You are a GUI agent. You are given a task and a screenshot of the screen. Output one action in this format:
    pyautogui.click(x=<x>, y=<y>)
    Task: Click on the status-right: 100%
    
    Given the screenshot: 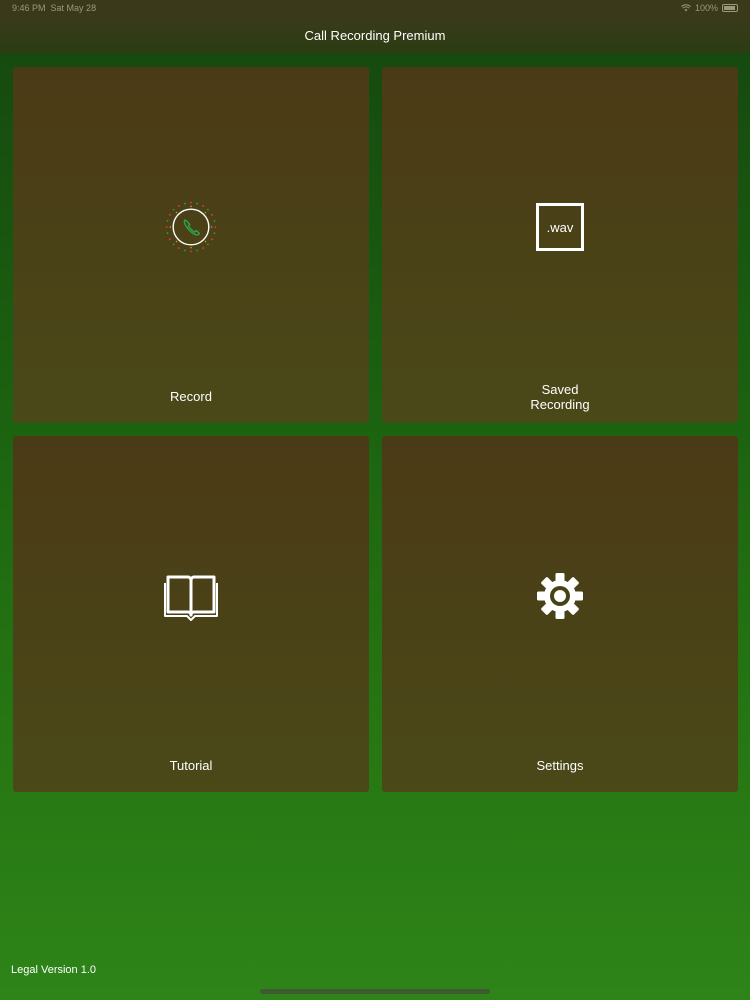 What is the action you would take?
    pyautogui.click(x=709, y=8)
    